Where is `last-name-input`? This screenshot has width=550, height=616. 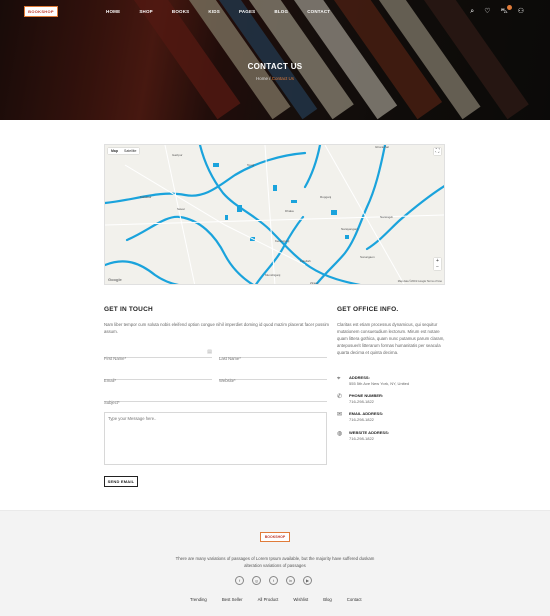
last-name-input is located at coordinates (273, 358).